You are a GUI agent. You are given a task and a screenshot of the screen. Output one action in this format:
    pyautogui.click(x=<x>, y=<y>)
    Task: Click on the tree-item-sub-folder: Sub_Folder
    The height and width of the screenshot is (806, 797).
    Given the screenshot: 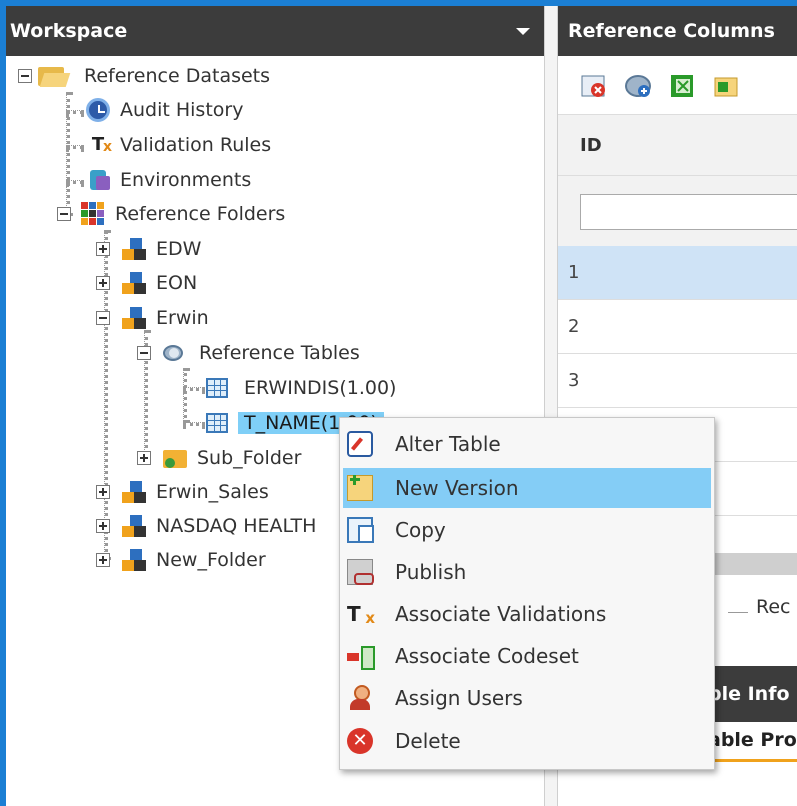 What is the action you would take?
    pyautogui.click(x=219, y=458)
    